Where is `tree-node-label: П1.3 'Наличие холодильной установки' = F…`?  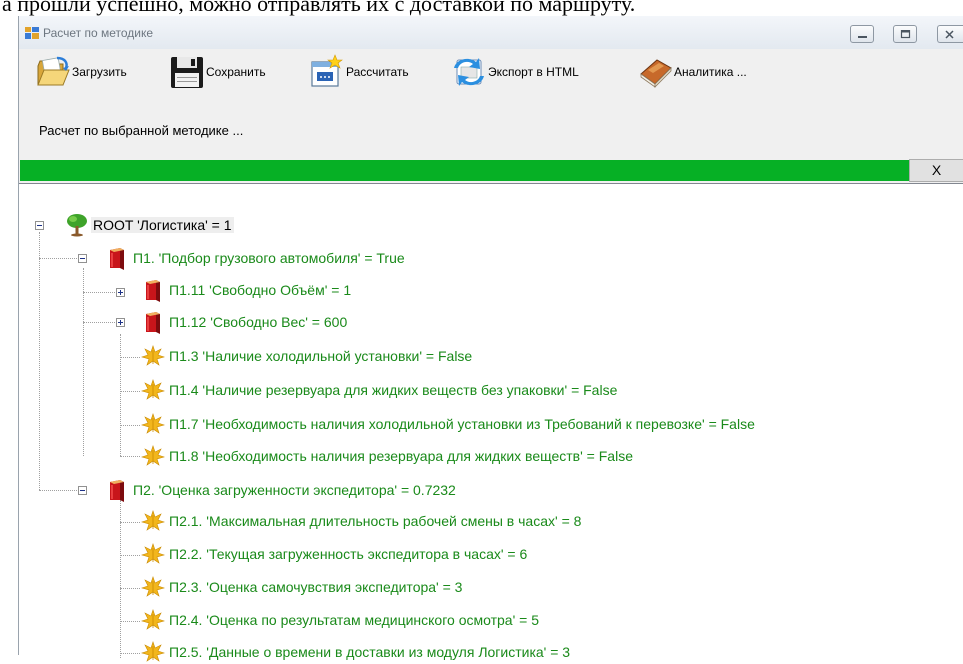 tree-node-label: П1.3 'Наличие холодильной установки' = F… is located at coordinates (321, 356).